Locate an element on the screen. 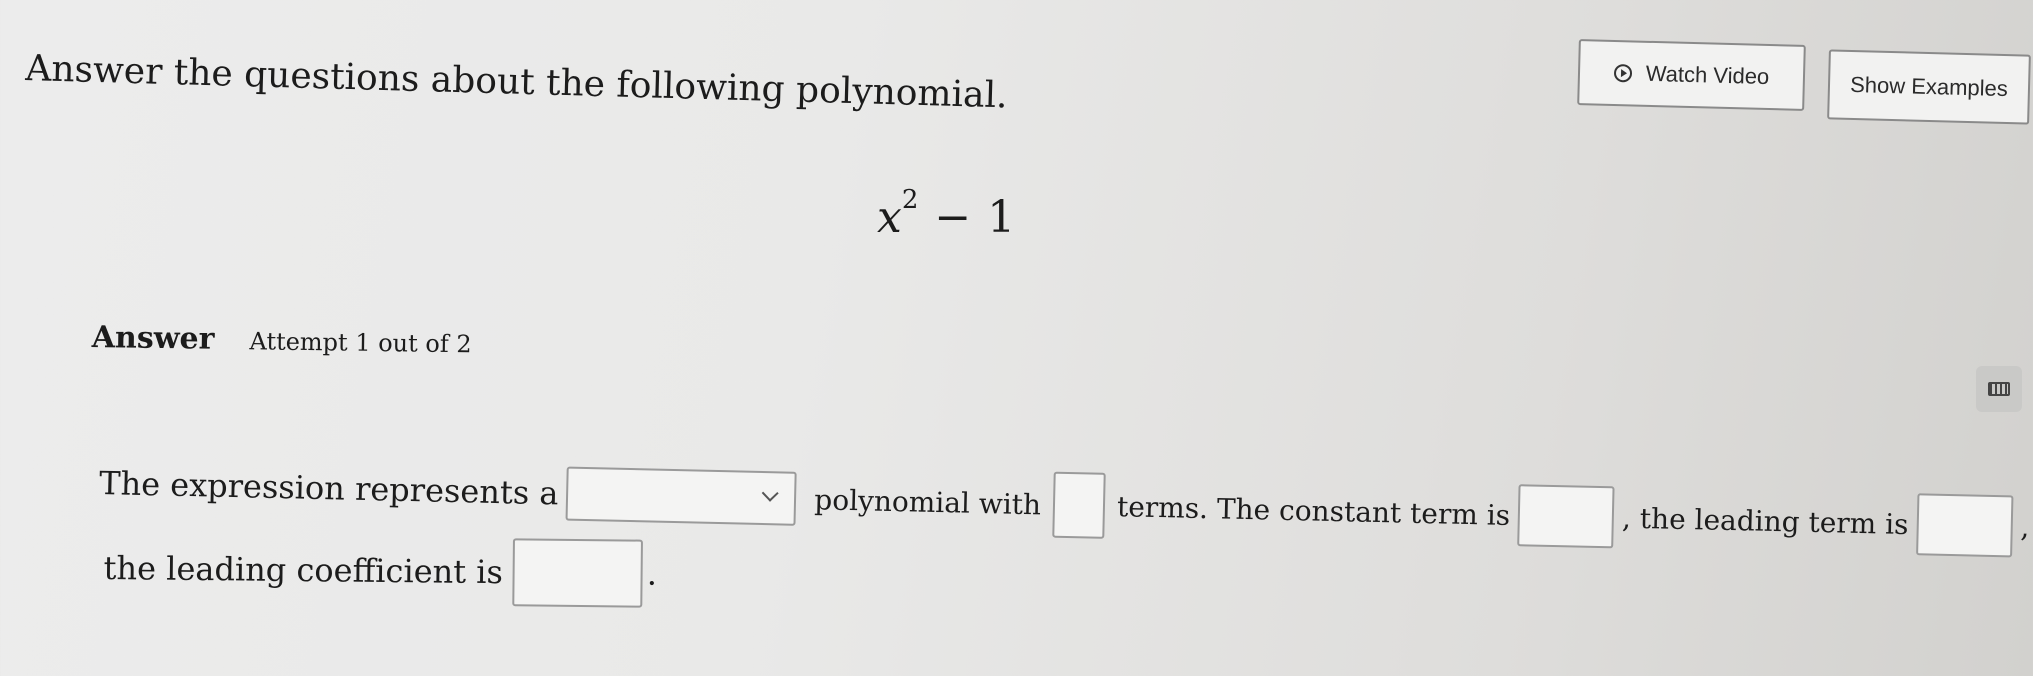  show-examples-button: Show Examples is located at coordinates (1929, 87).